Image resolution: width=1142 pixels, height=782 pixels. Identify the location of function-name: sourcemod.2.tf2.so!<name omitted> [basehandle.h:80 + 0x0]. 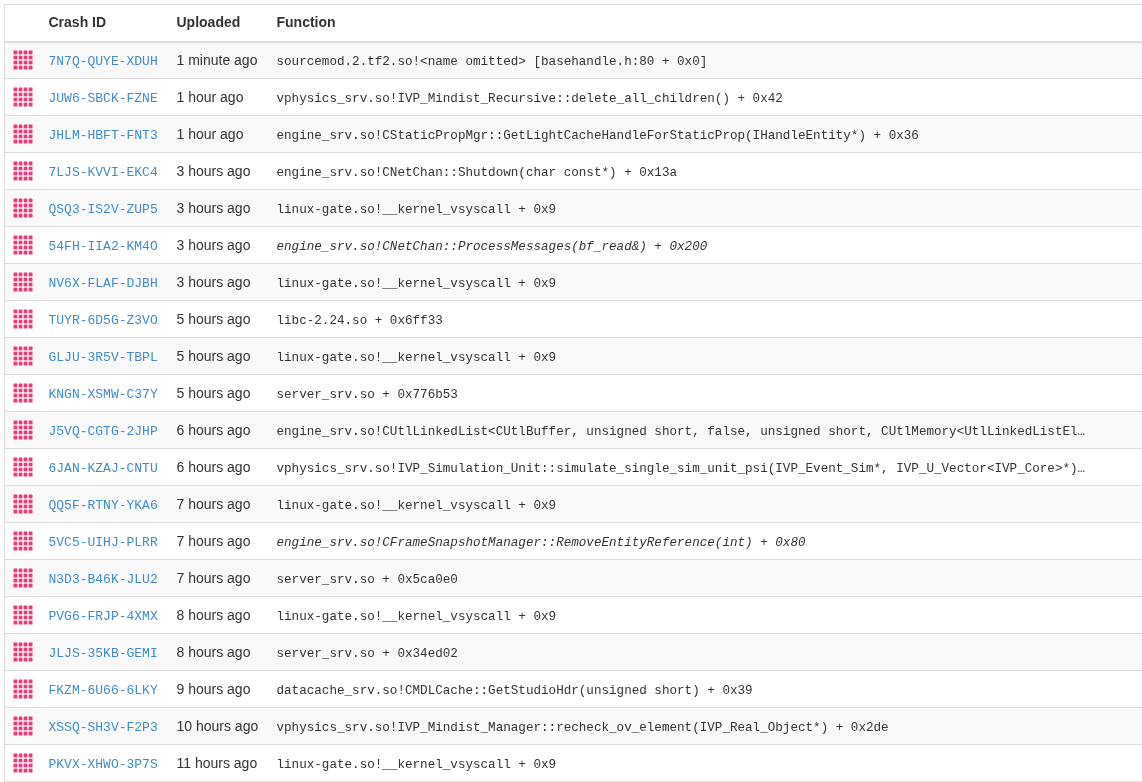
(492, 62).